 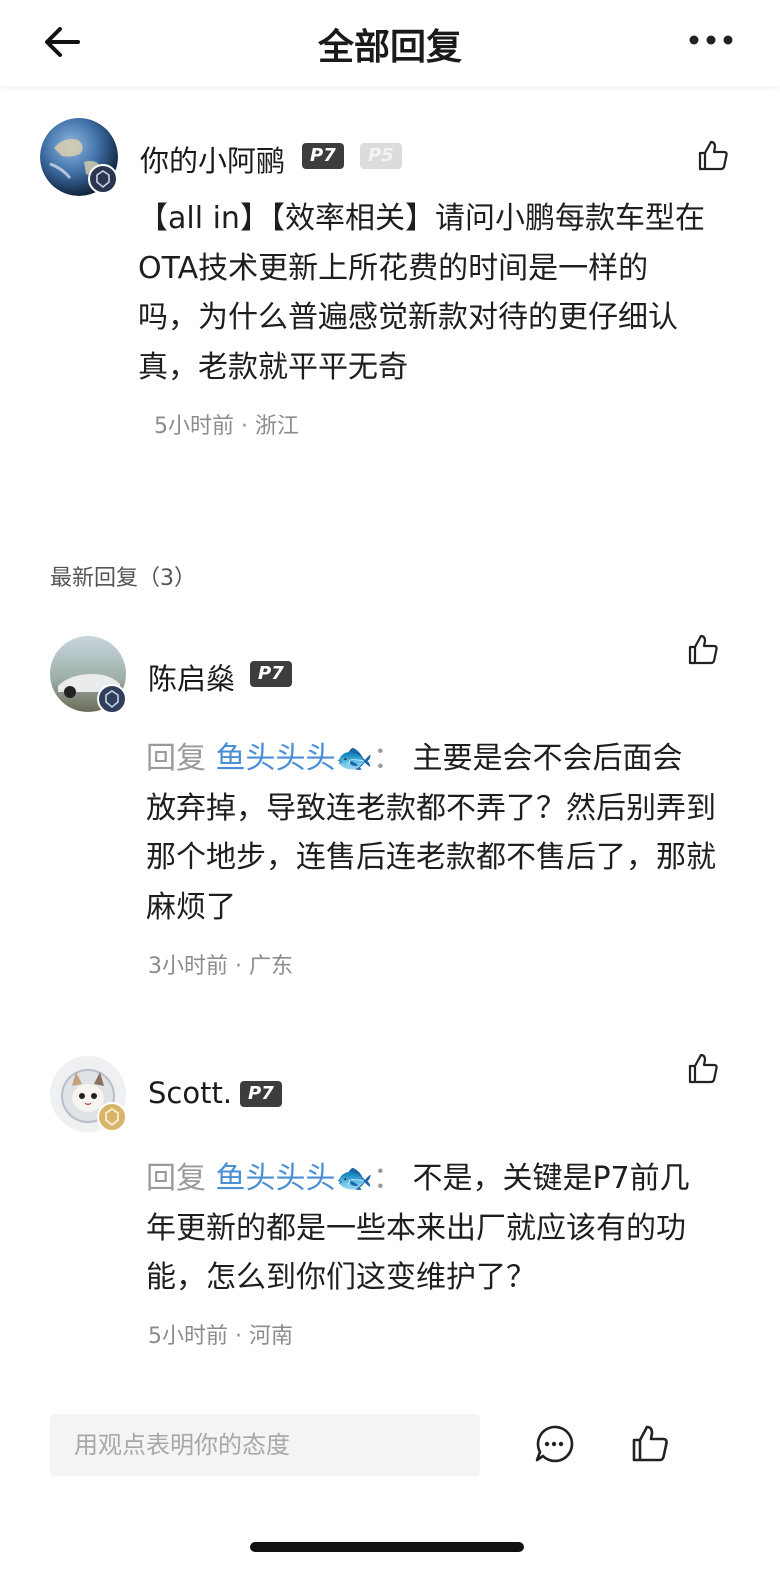 I want to click on more-horizontal-icon, so click(x=711, y=40).